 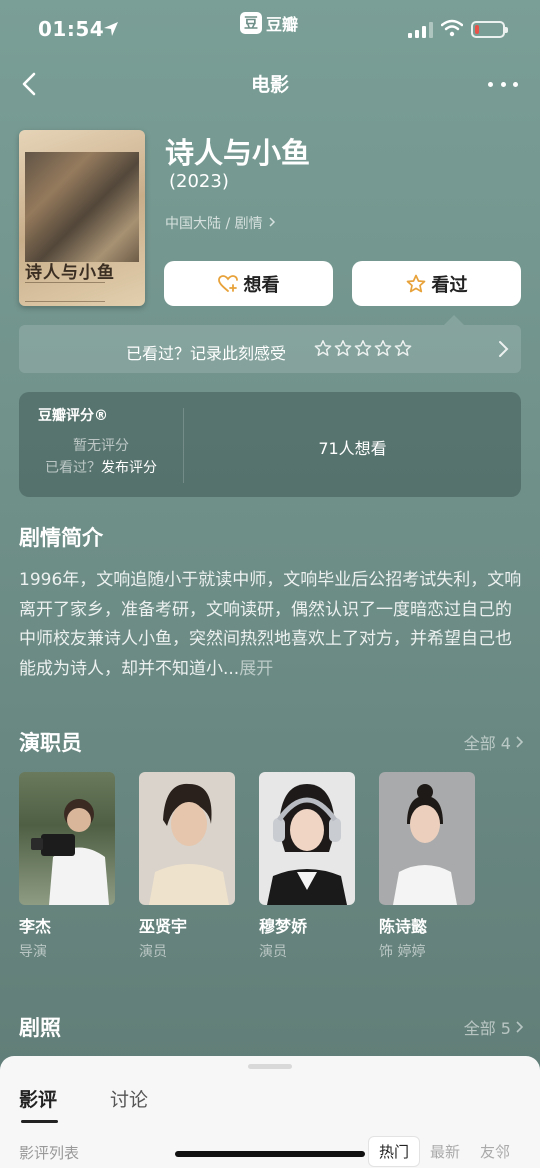 What do you see at coordinates (282, 24) in the screenshot?
I see `app-badge-label: 豆瓣` at bounding box center [282, 24].